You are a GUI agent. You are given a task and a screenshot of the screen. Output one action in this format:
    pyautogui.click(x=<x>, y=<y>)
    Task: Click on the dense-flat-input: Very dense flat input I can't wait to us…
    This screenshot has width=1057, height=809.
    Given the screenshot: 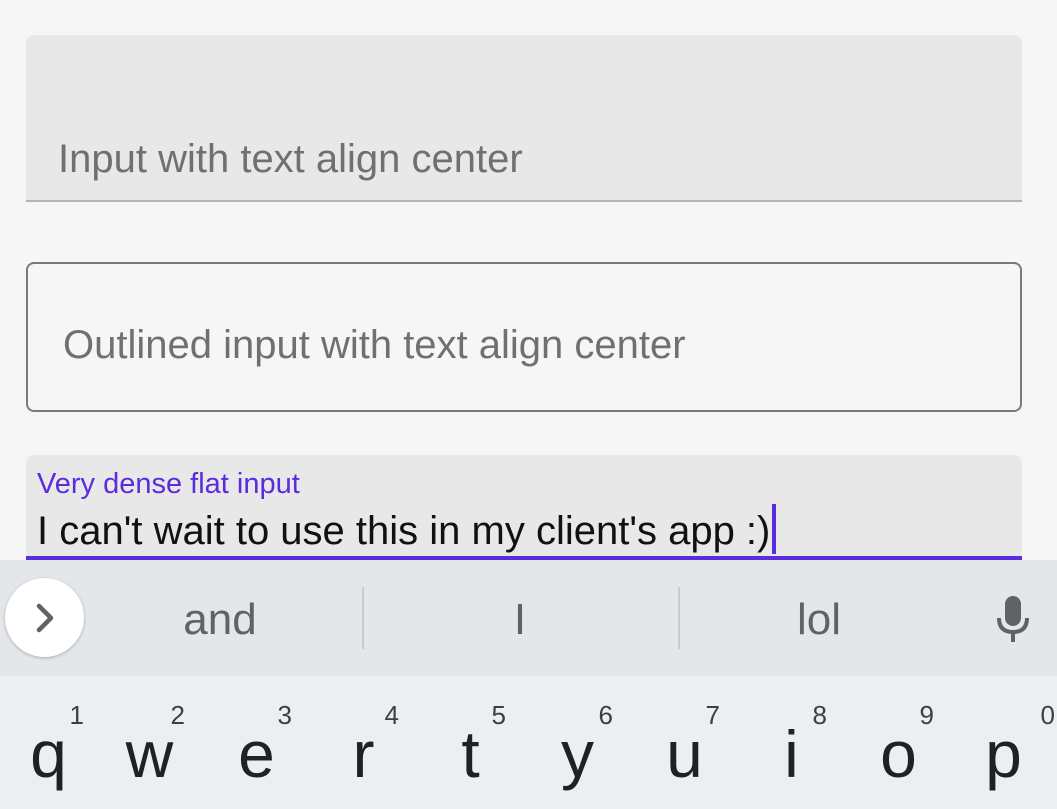 What is the action you would take?
    pyautogui.click(x=524, y=507)
    